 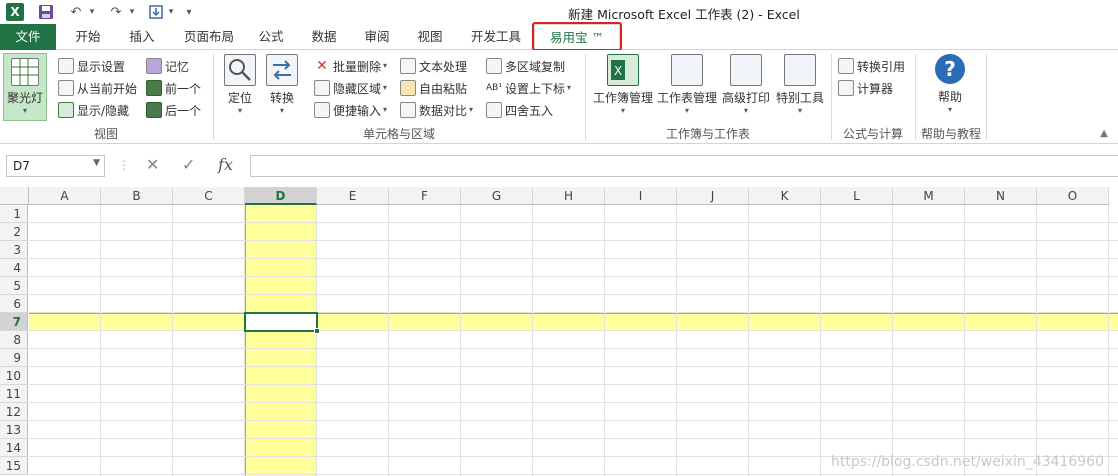 I want to click on sup-sub-button: AB¹ 设置上下标 ▾, so click(x=528, y=88).